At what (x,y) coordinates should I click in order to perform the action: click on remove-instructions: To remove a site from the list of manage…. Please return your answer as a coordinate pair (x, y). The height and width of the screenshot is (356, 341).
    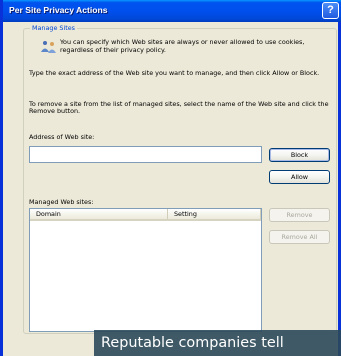
    Looking at the image, I should click on (179, 108).